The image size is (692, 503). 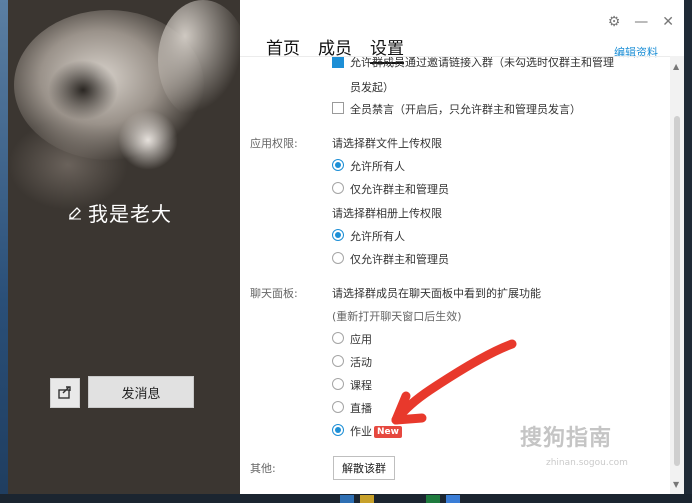 I want to click on chat-option-course-label: 课程, so click(x=361, y=385).